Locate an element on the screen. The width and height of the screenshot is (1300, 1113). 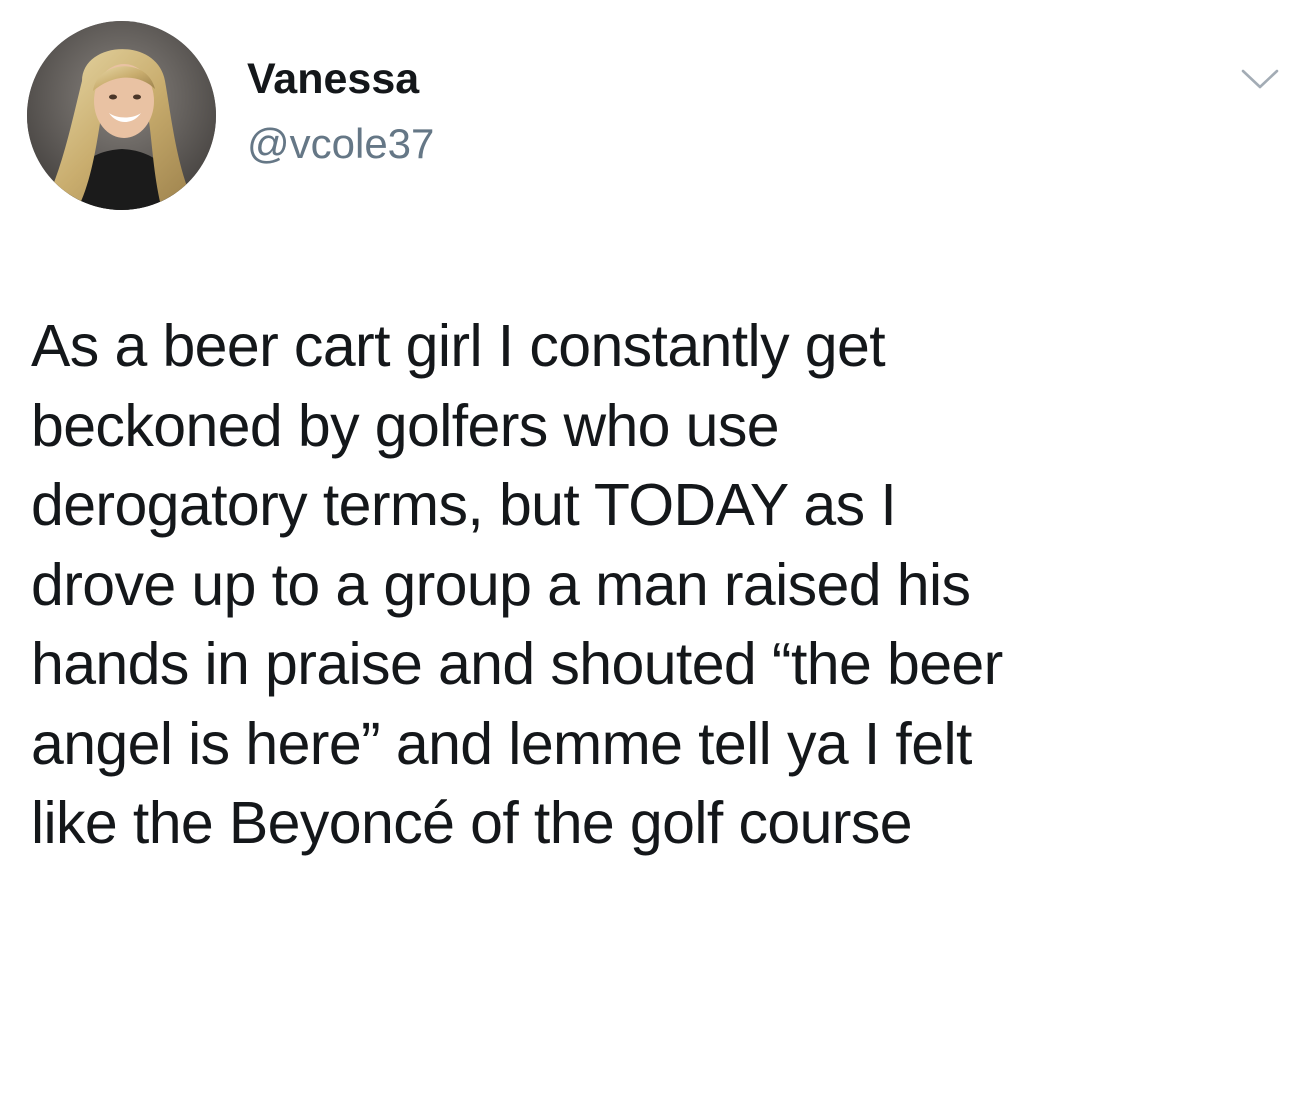
profile-photo is located at coordinates (121, 115).